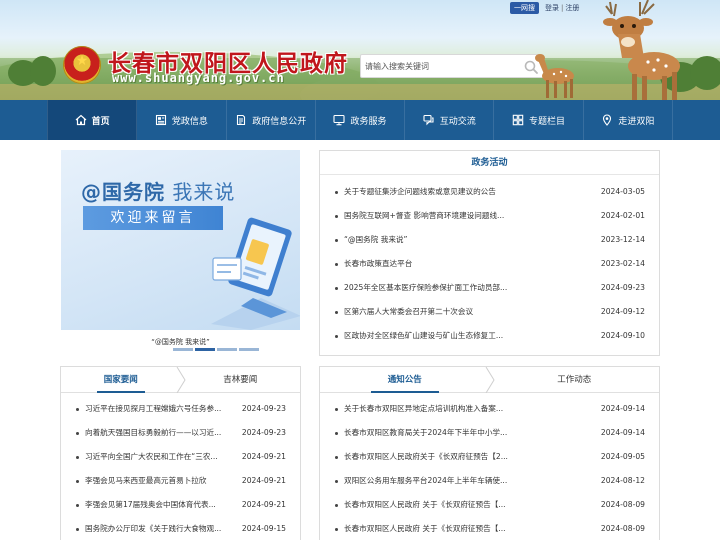 This screenshot has height=540, width=720. I want to click on national-emblem-icon: ★, so click(82, 65).